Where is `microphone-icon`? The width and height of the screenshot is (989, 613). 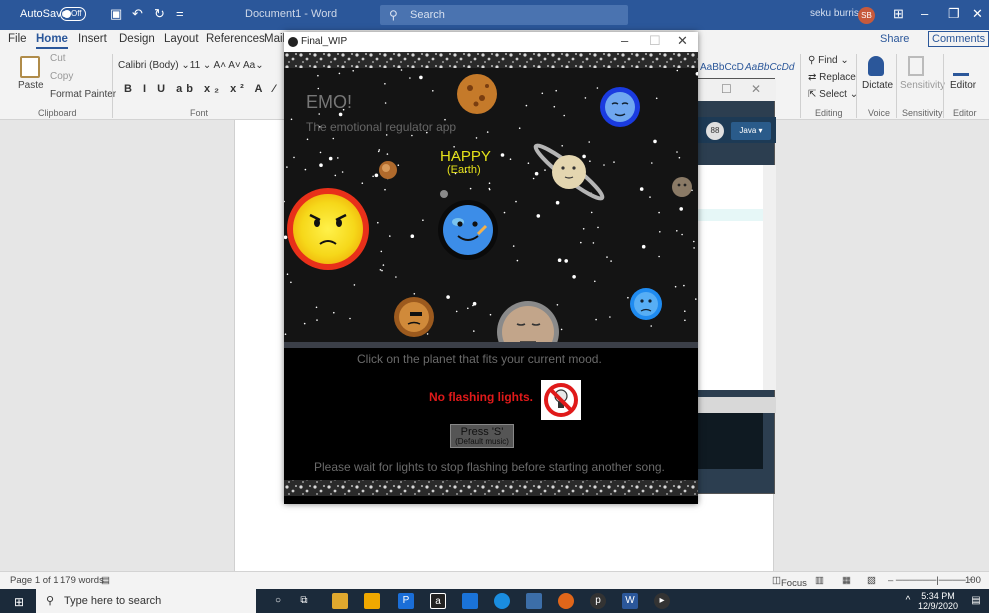
microphone-icon is located at coordinates (876, 66).